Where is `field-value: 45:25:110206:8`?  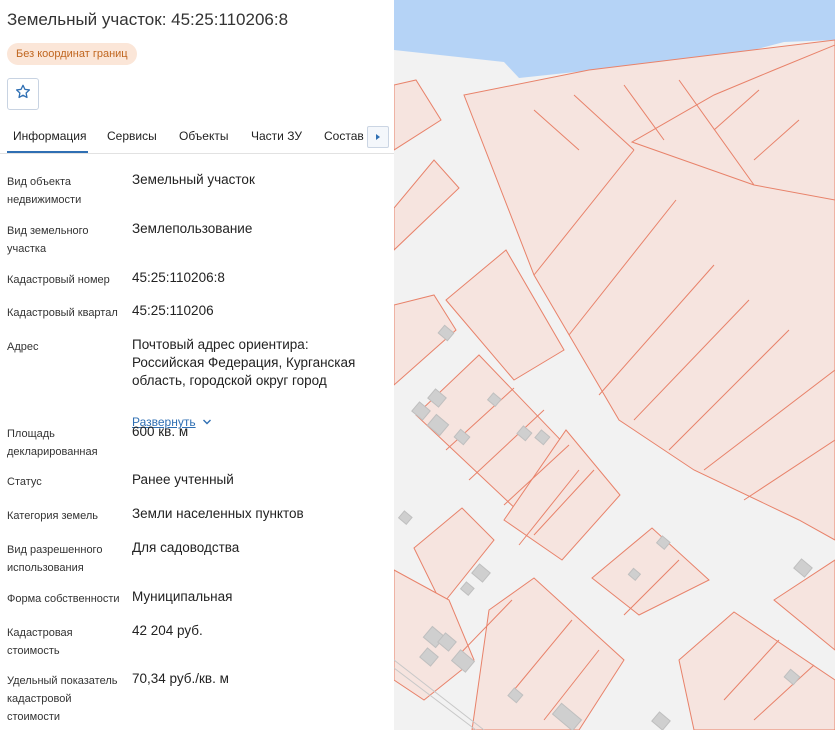 field-value: 45:25:110206:8 is located at coordinates (178, 277).